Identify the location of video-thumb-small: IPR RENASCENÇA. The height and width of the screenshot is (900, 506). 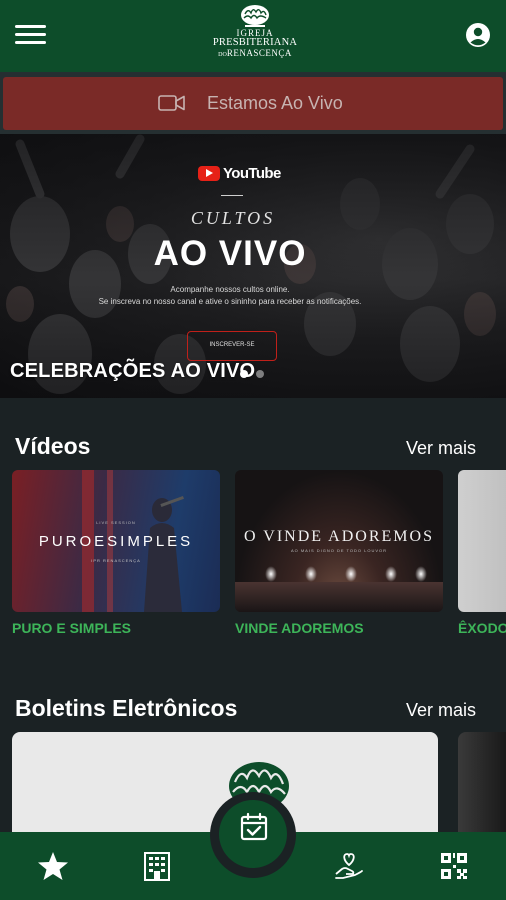
(116, 560).